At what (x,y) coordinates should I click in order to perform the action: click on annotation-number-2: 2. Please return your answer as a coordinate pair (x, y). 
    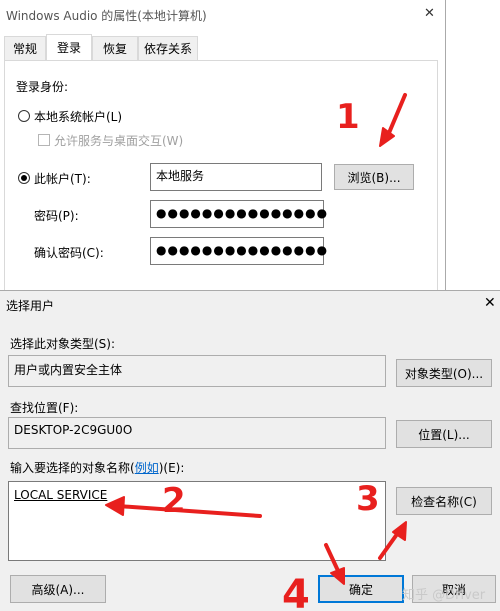
    Looking at the image, I should click on (174, 501).